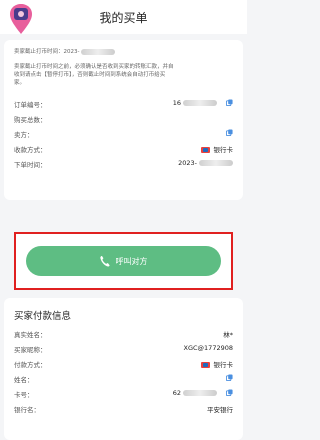 This screenshot has width=320, height=440. I want to click on app-header: 我的买单, so click(123, 17).